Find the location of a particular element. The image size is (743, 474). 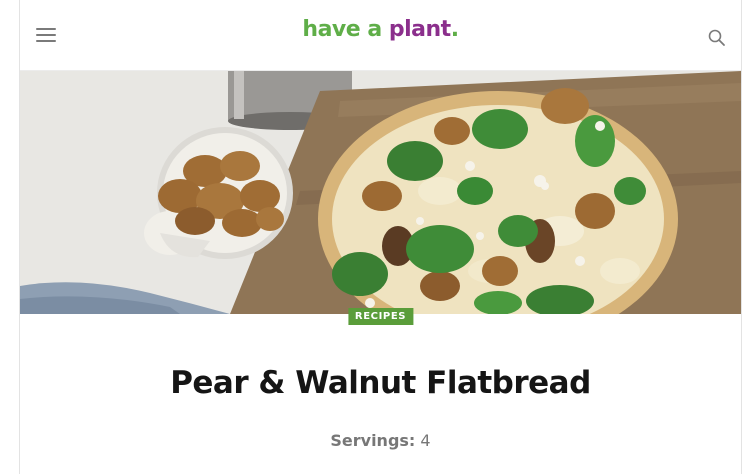

search-icon is located at coordinates (717, 38).